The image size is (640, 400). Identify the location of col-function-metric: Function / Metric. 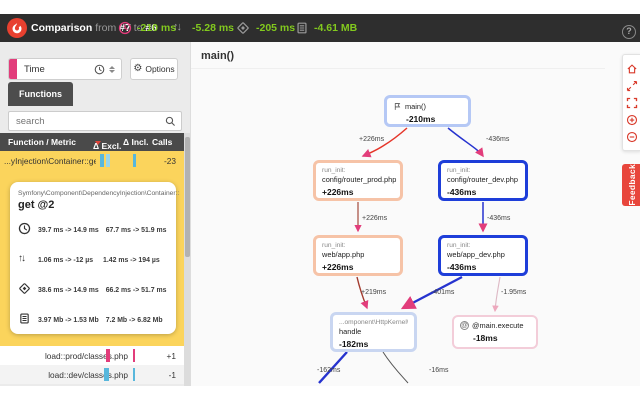
(42, 142).